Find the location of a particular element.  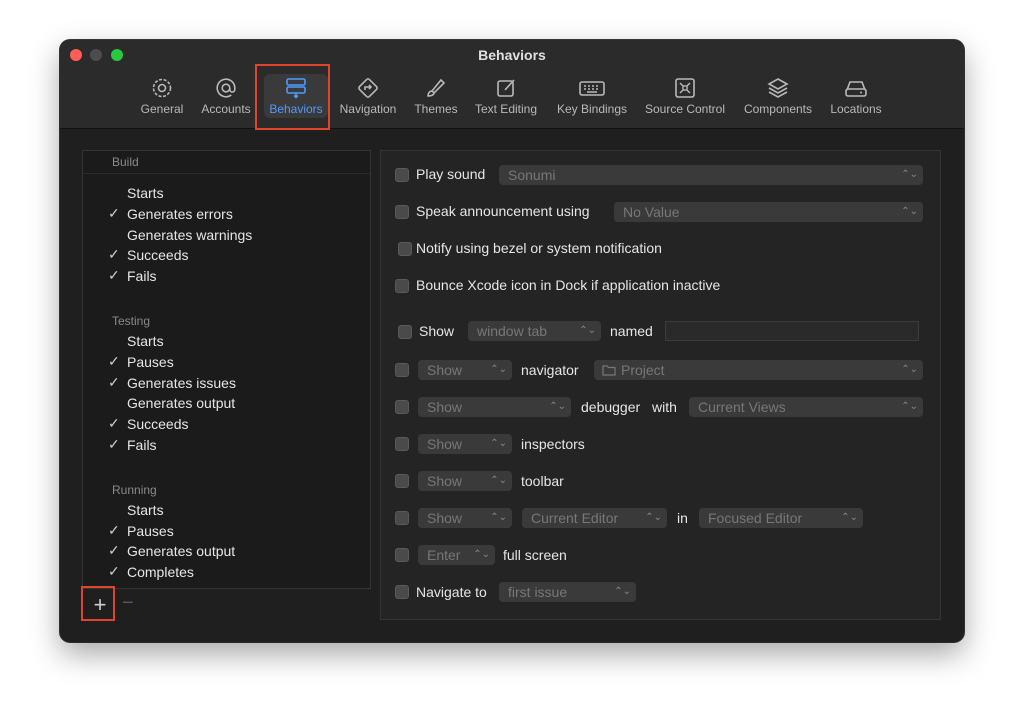

section-title: Testing is located at coordinates (131, 321).